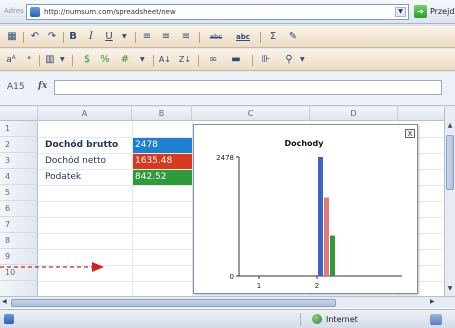 The image size is (455, 328). Describe the element at coordinates (213, 60) in the screenshot. I see `link-icon: ∞` at that location.